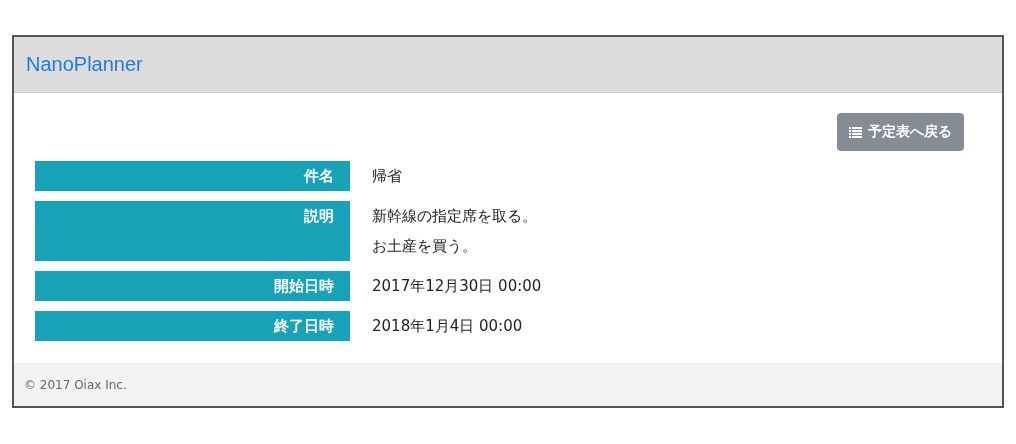 The height and width of the screenshot is (444, 1016). I want to click on field-value: お土産を買う。, so click(425, 246).